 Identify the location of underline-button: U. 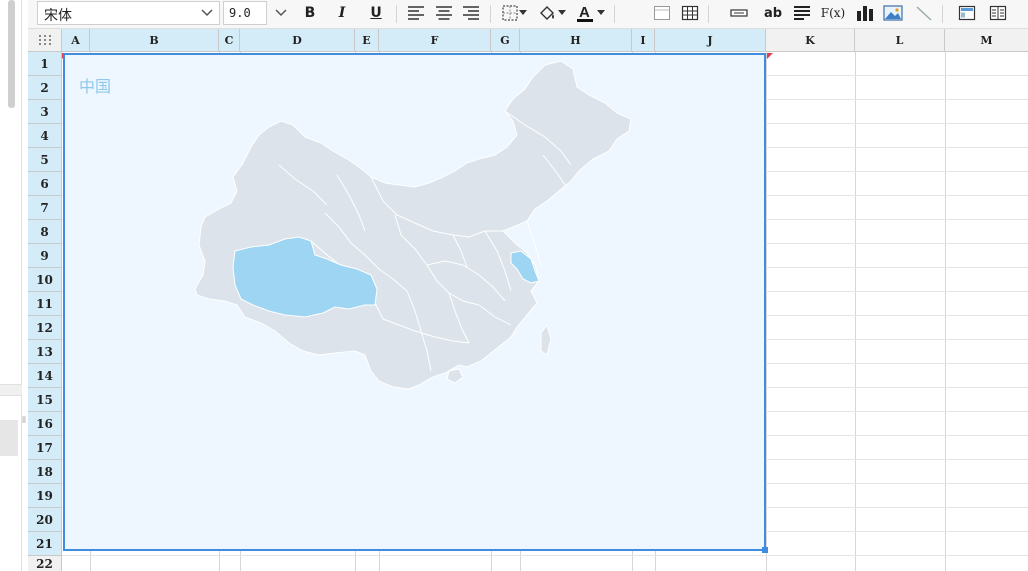
(376, 13).